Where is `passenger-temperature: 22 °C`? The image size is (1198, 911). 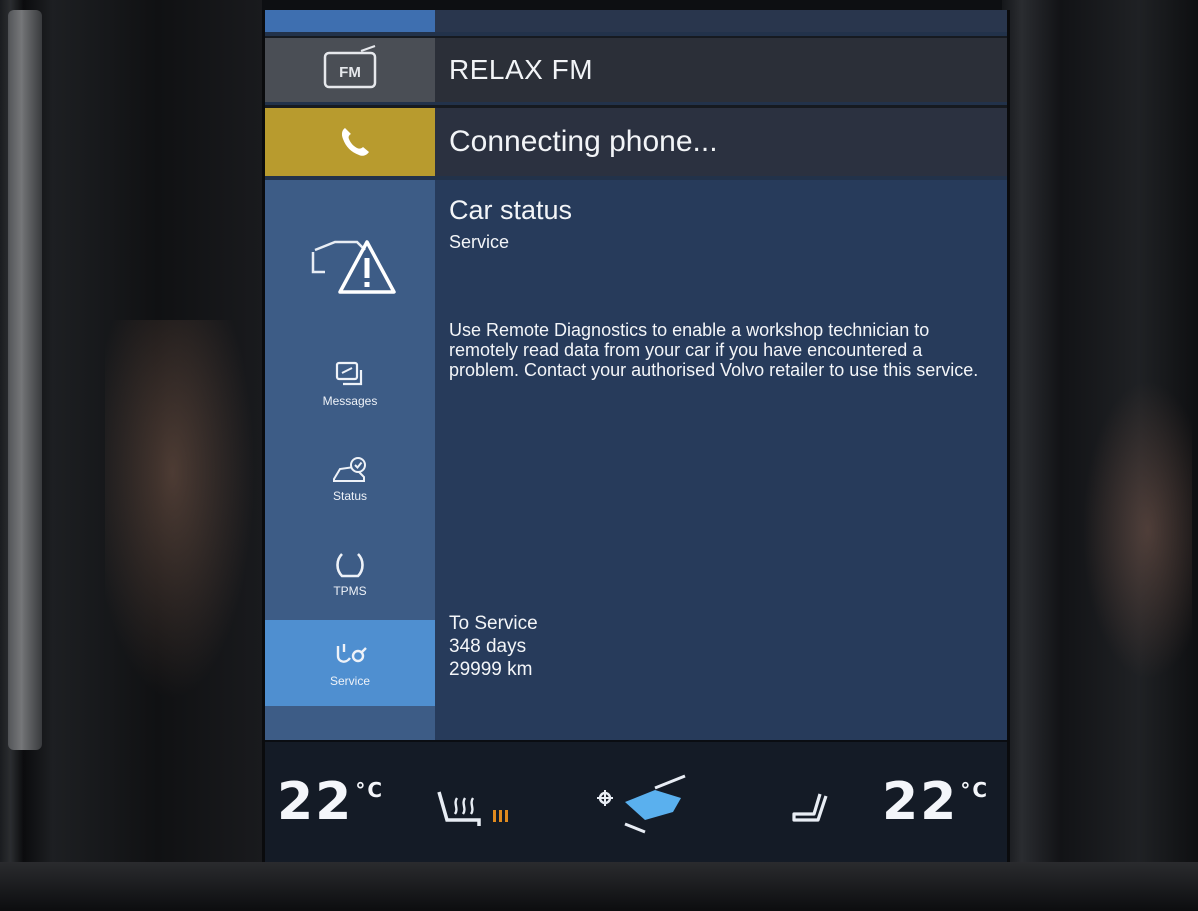 passenger-temperature: 22 °C is located at coordinates (935, 802).